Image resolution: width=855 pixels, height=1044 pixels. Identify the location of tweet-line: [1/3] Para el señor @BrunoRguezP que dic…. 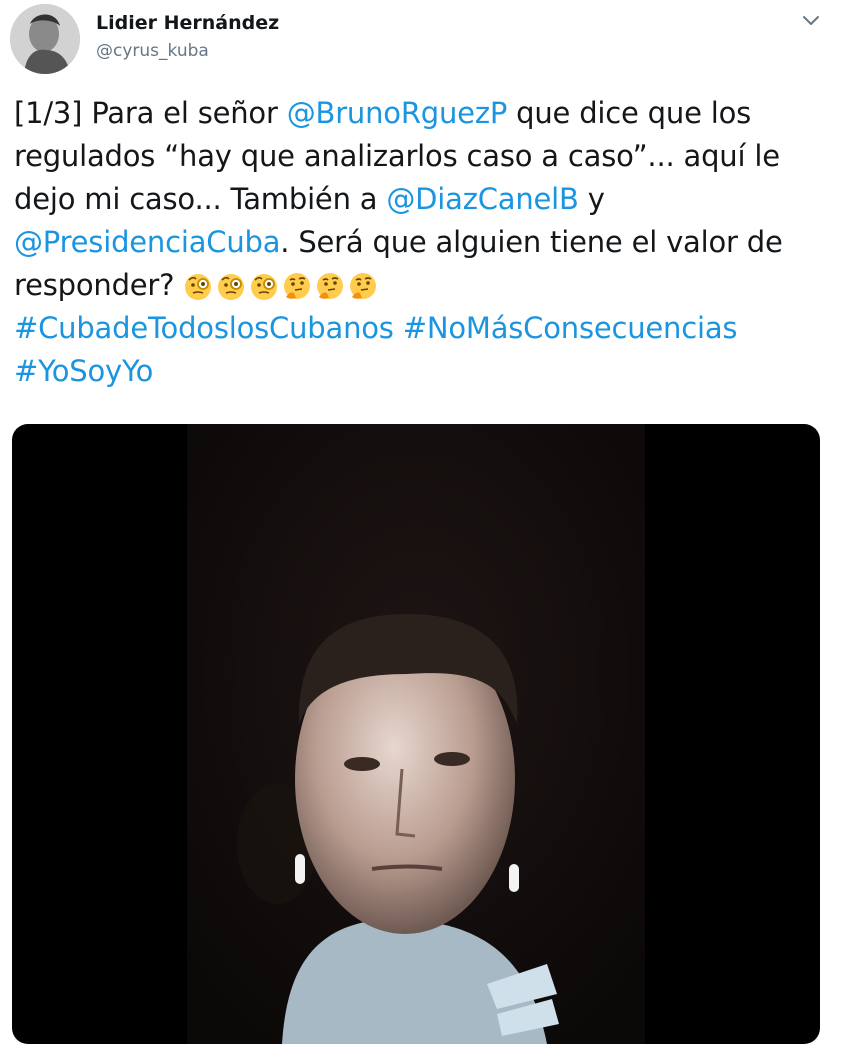
(424, 113).